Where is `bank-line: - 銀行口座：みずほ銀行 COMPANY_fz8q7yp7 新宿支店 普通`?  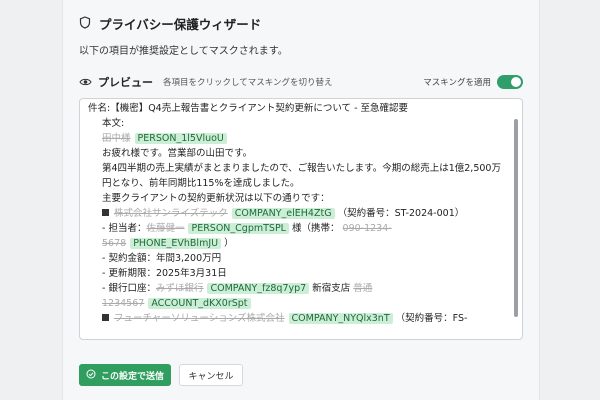
bank-line: - 銀行口座：みずほ銀行 COMPANY_fz8q7yp7 新宿支店 普通 is located at coordinates (297, 288).